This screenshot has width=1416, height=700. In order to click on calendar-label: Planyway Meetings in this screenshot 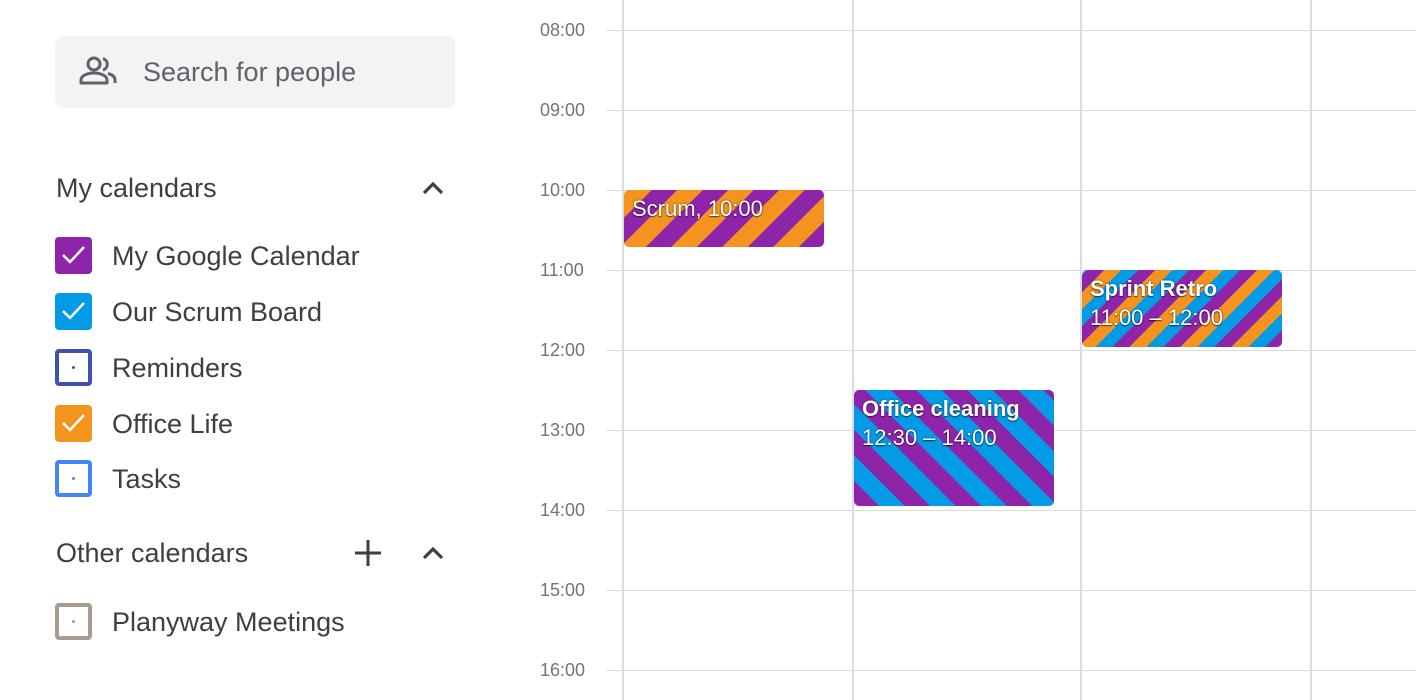, I will do `click(228, 622)`.